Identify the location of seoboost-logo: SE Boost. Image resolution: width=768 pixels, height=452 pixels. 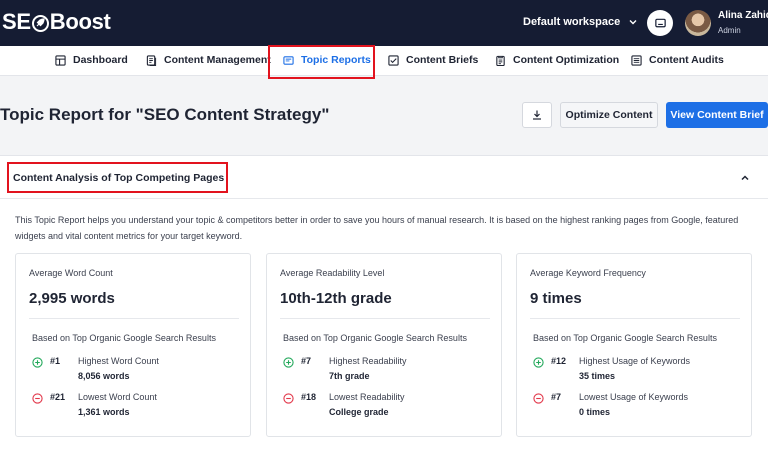
(56, 22).